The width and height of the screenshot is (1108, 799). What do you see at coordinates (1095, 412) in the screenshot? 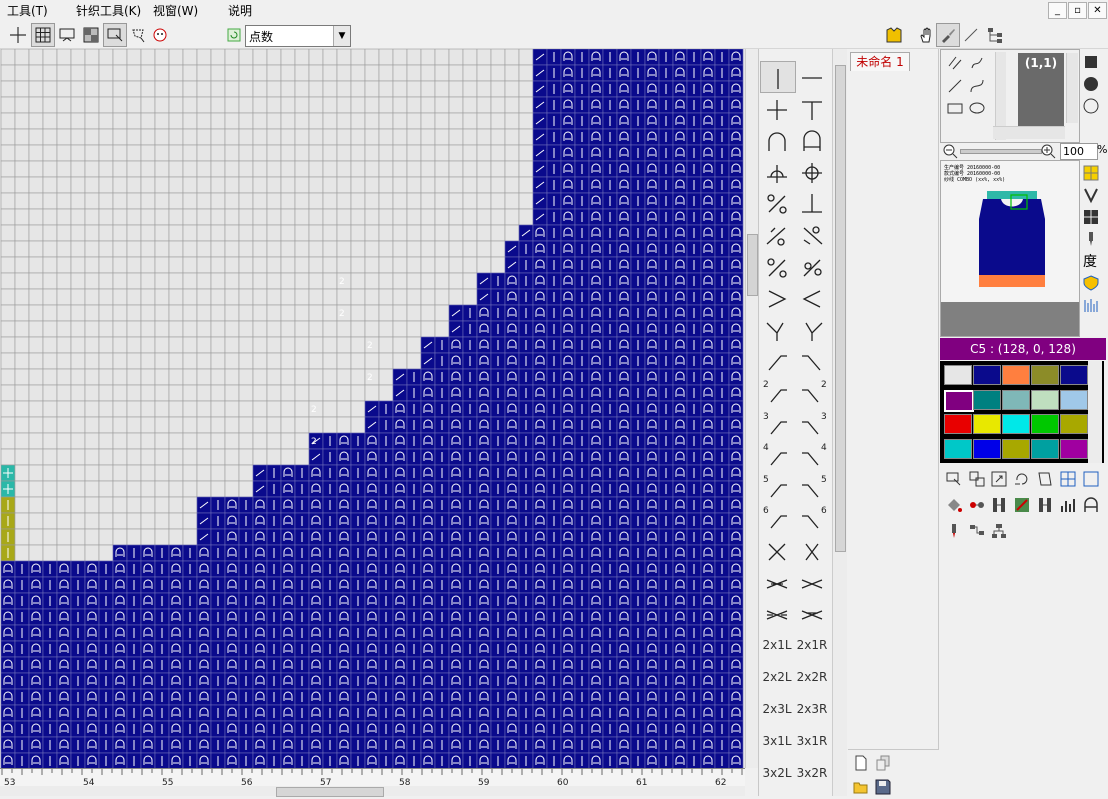
I see `palette-scrollbar` at bounding box center [1095, 412].